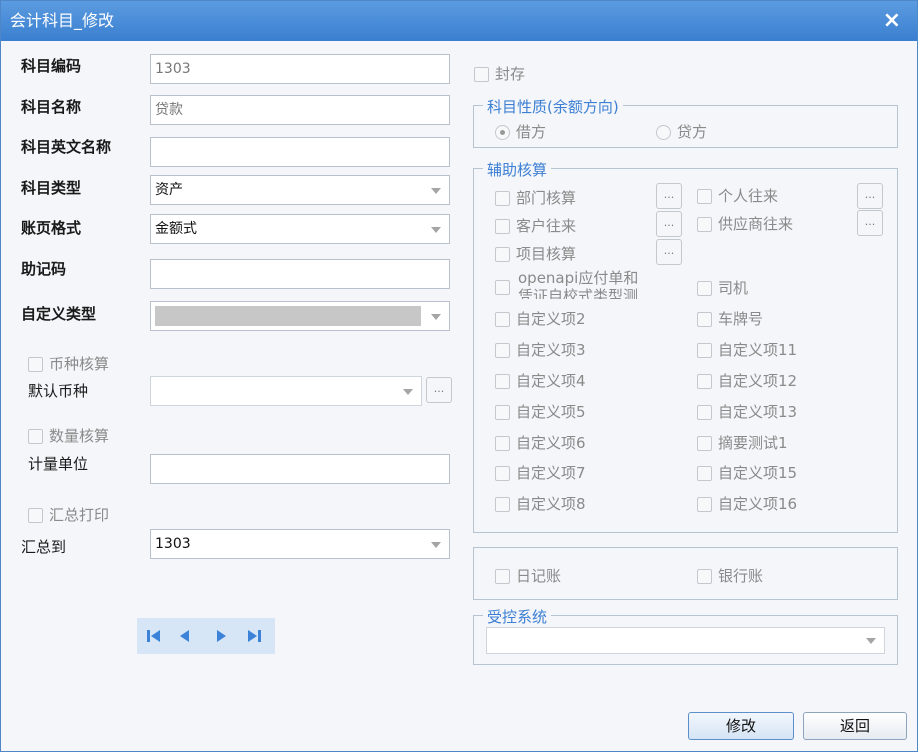 Image resolution: width=918 pixels, height=752 pixels. I want to click on english-name-label: 科目英文名称, so click(66, 147).